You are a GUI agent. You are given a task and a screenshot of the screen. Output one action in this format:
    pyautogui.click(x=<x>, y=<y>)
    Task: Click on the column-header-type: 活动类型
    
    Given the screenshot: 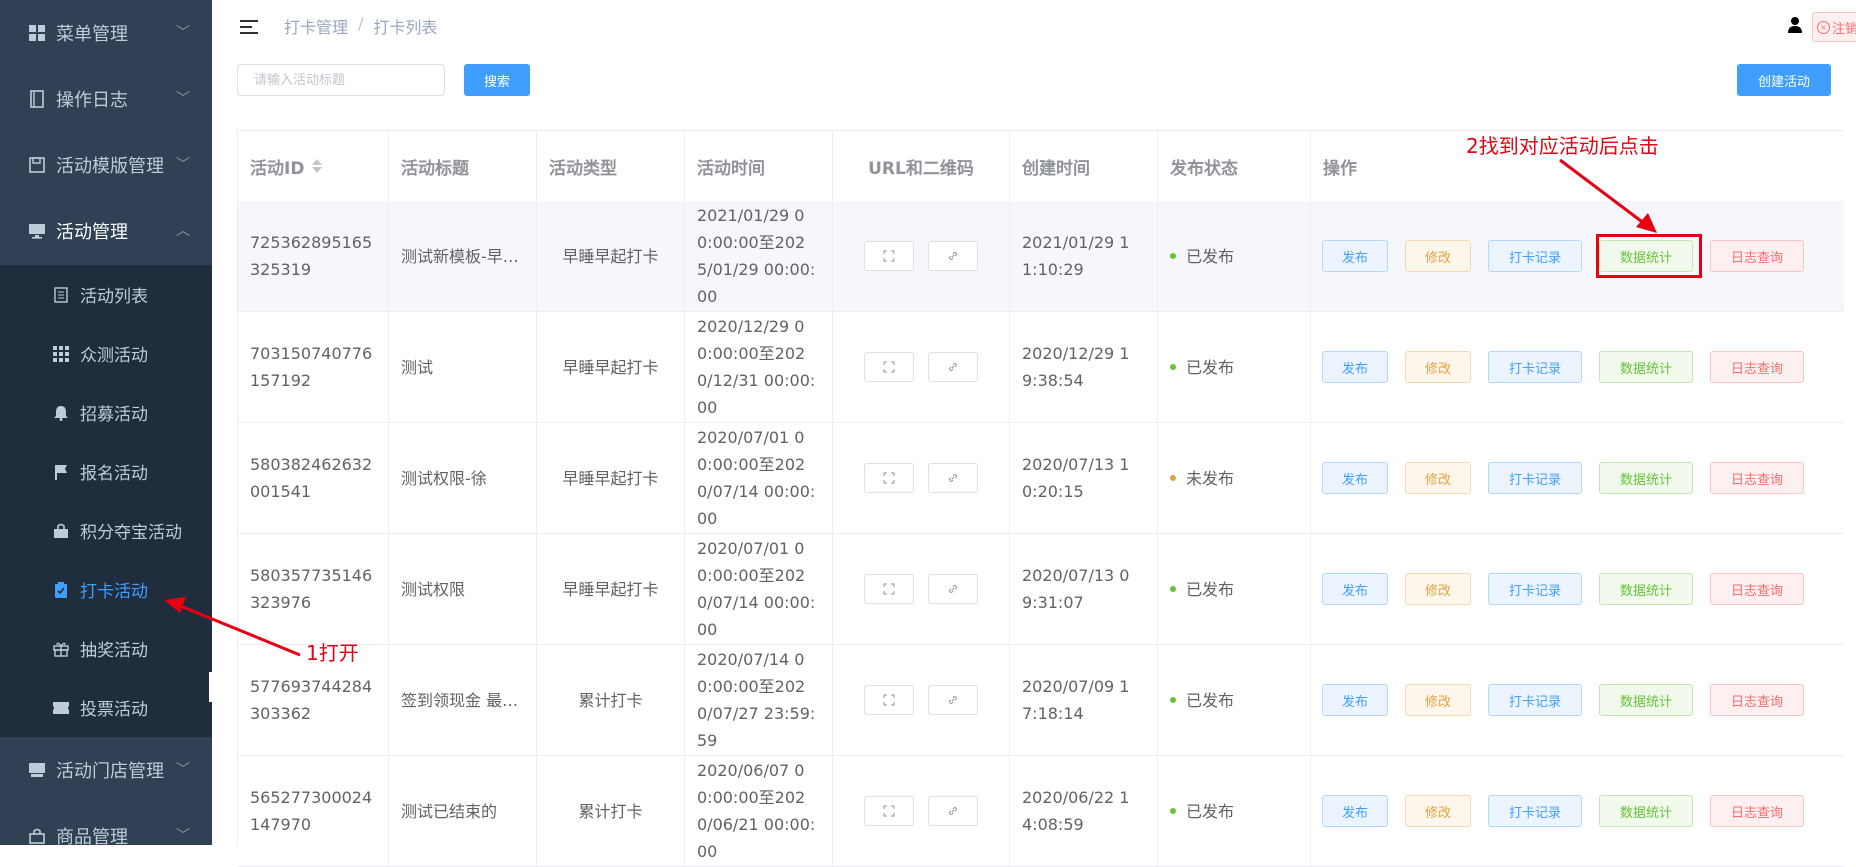 What is the action you would take?
    pyautogui.click(x=611, y=166)
    